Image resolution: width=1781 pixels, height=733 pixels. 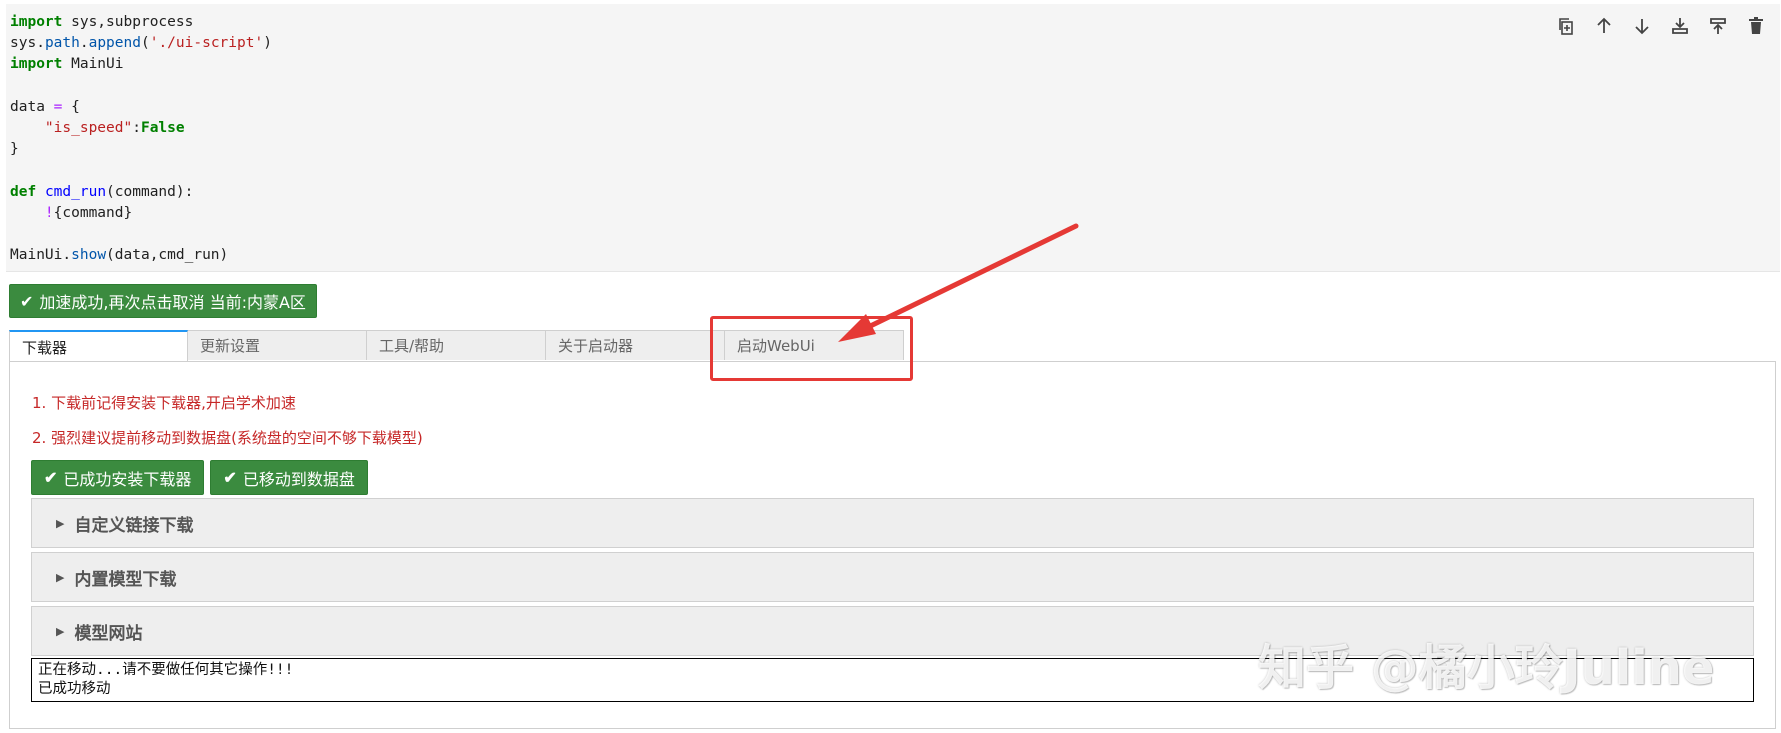 I want to click on code-line: import MainUi, so click(x=67, y=64).